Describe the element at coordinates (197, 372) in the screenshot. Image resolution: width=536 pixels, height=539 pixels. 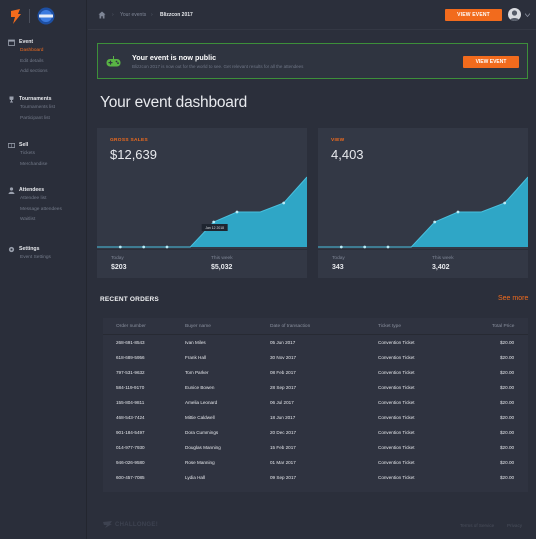
I see `buyer-name-cell: Tom Parker` at that location.